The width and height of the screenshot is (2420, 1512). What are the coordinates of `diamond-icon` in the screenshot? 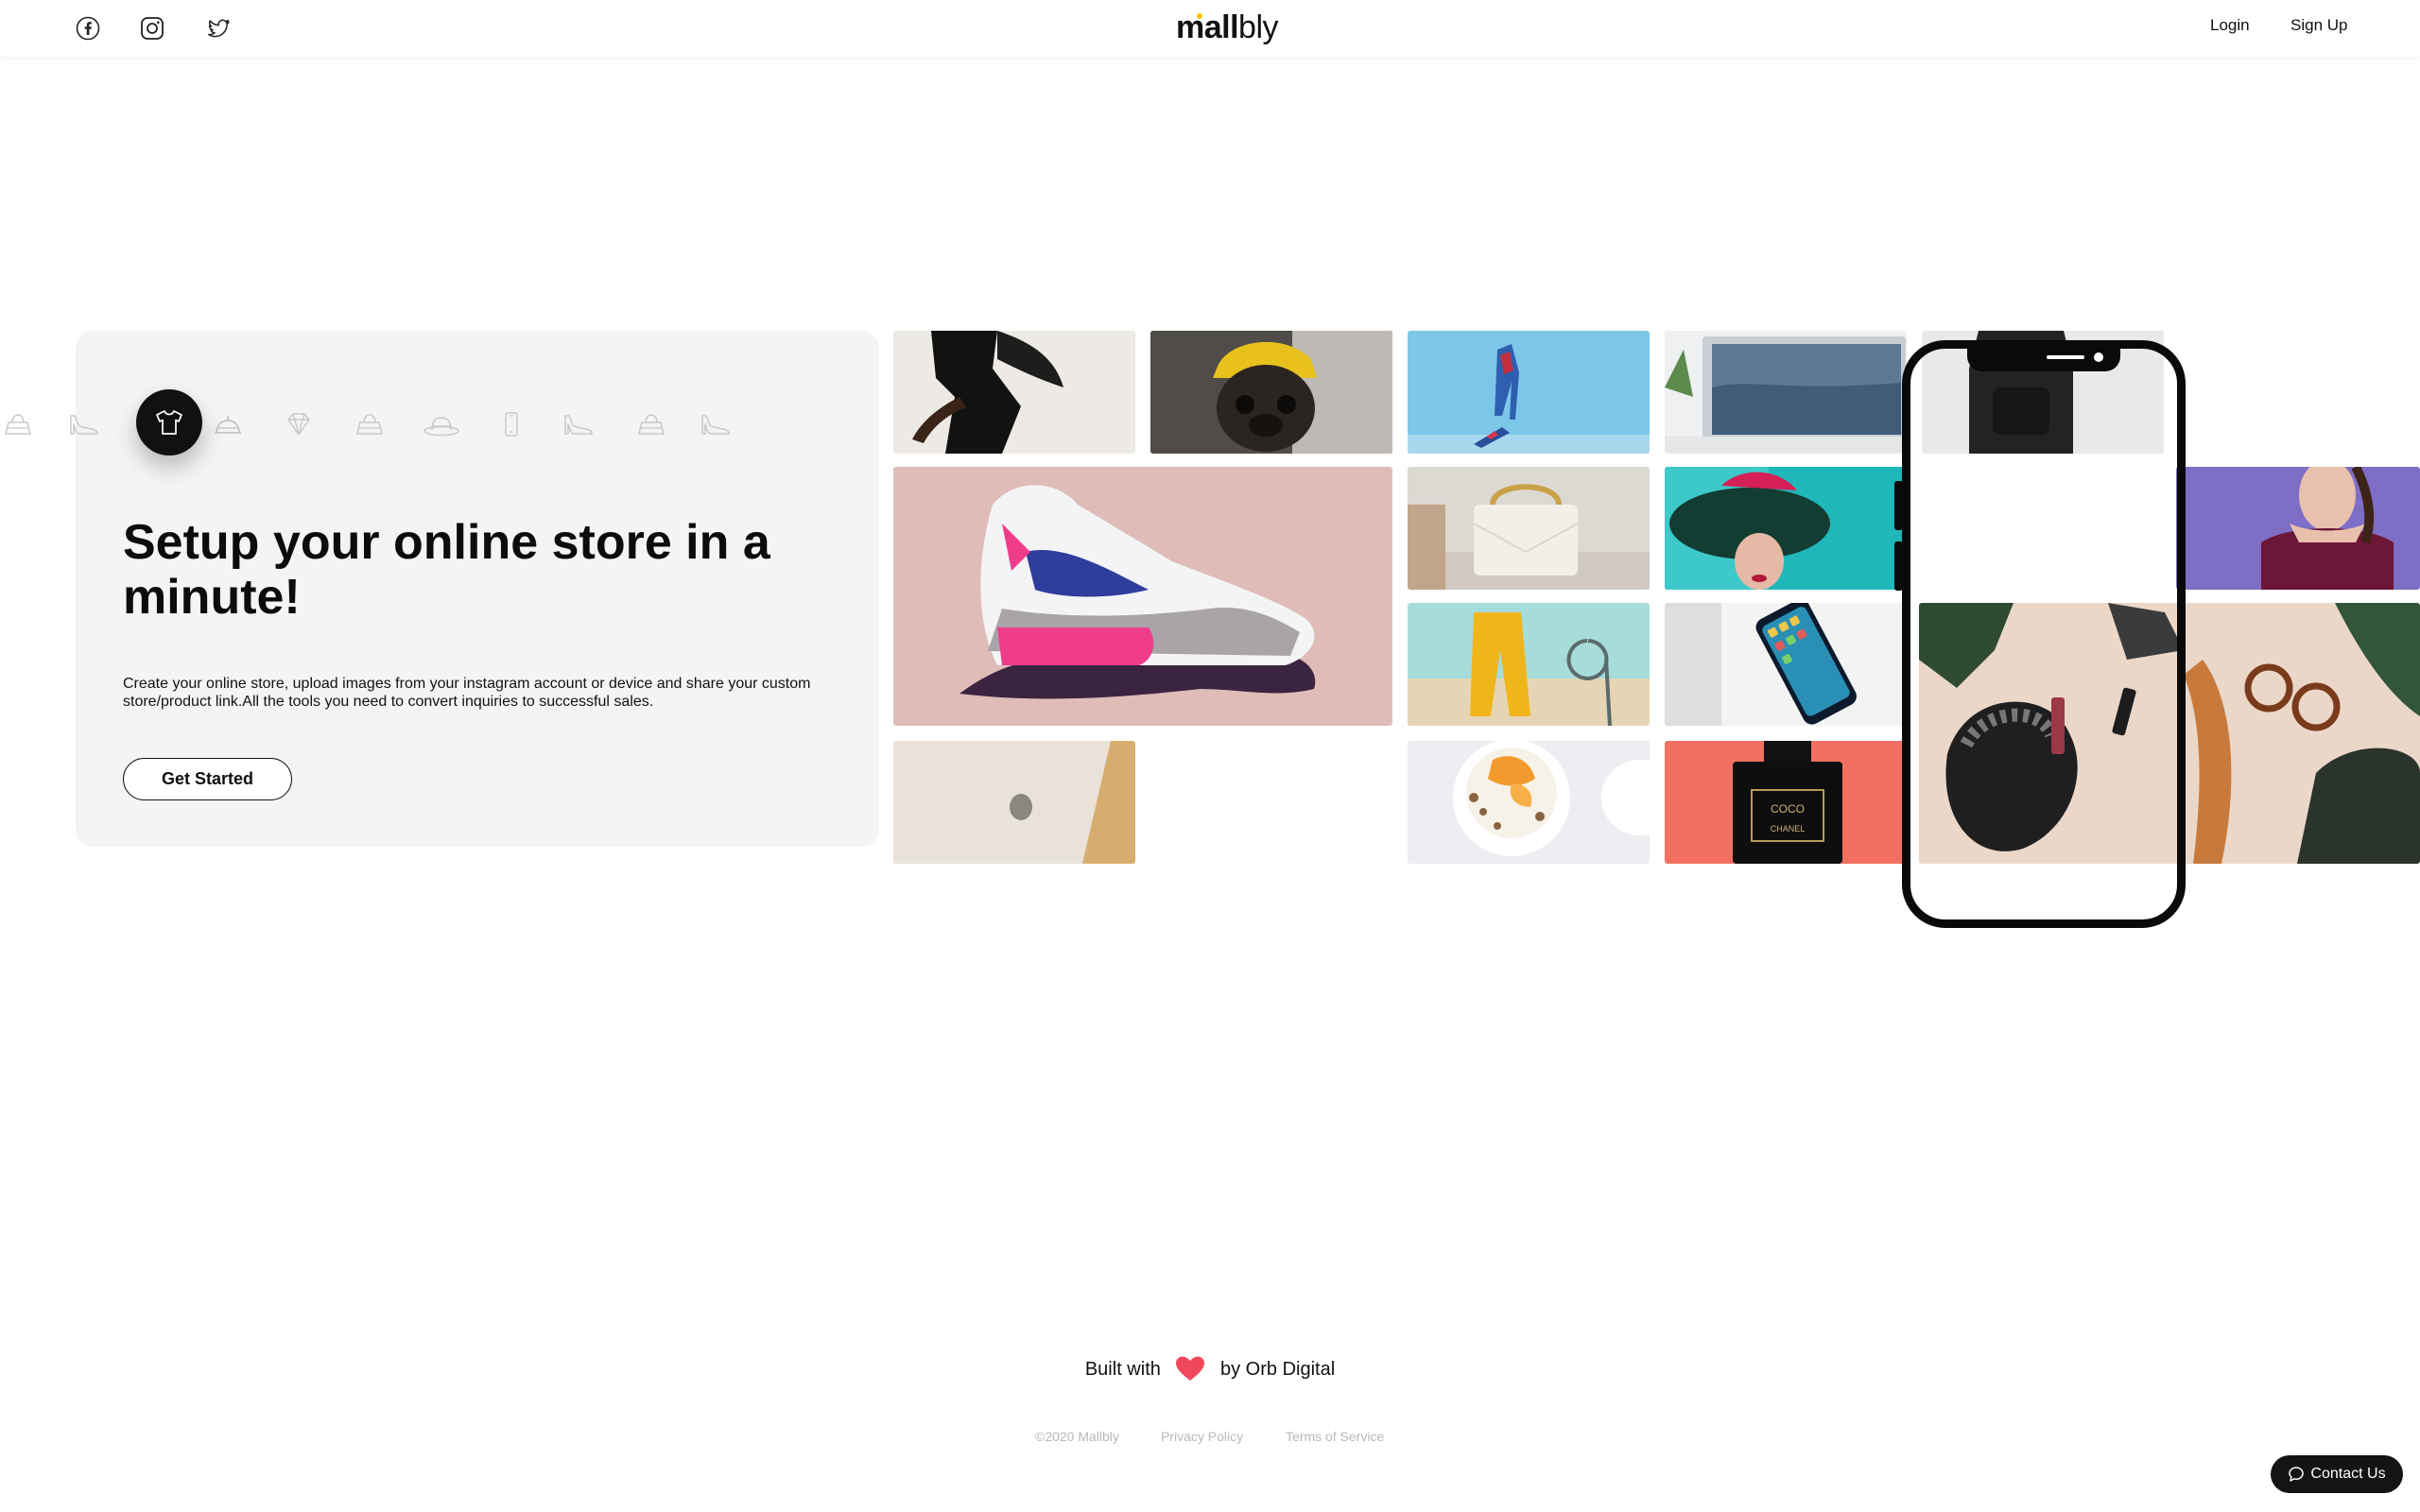 It's located at (299, 424).